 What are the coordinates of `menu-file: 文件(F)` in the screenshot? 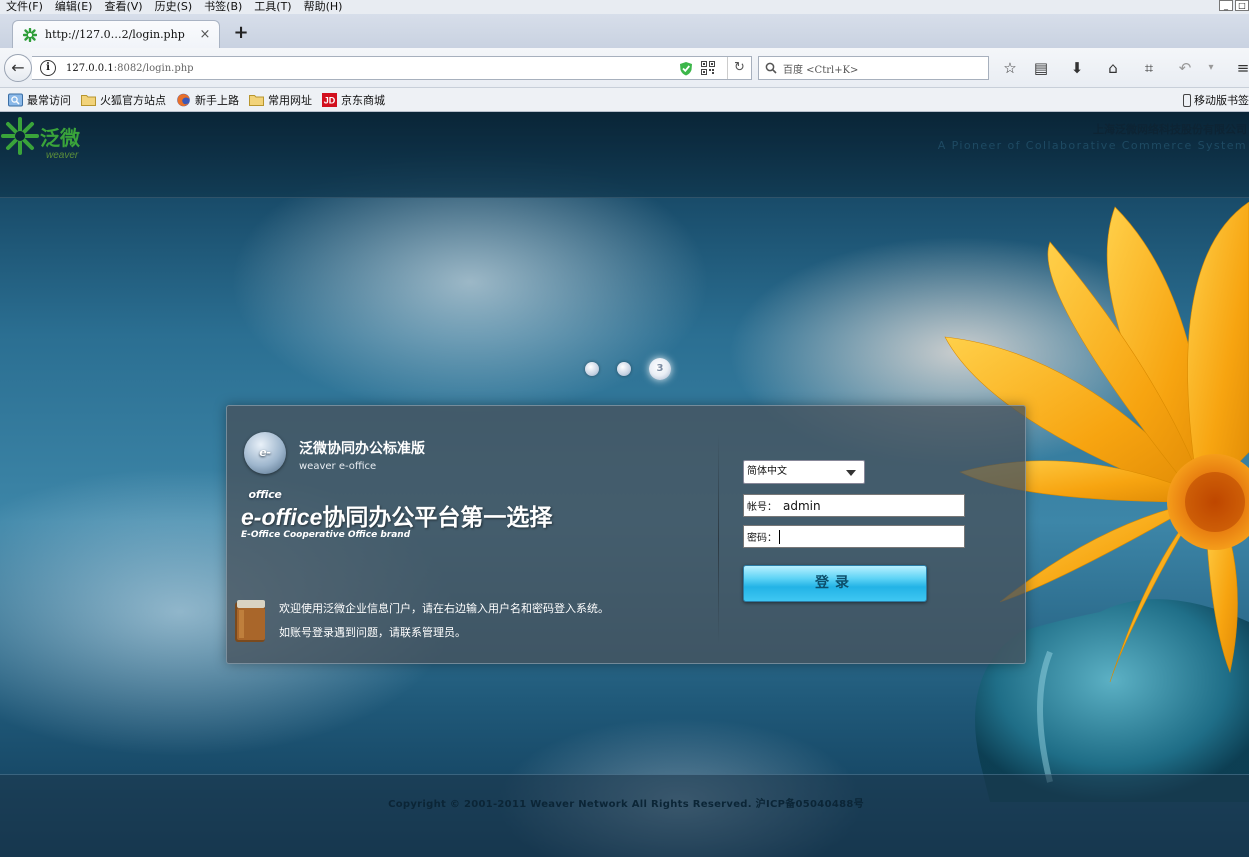 It's located at (24, 7).